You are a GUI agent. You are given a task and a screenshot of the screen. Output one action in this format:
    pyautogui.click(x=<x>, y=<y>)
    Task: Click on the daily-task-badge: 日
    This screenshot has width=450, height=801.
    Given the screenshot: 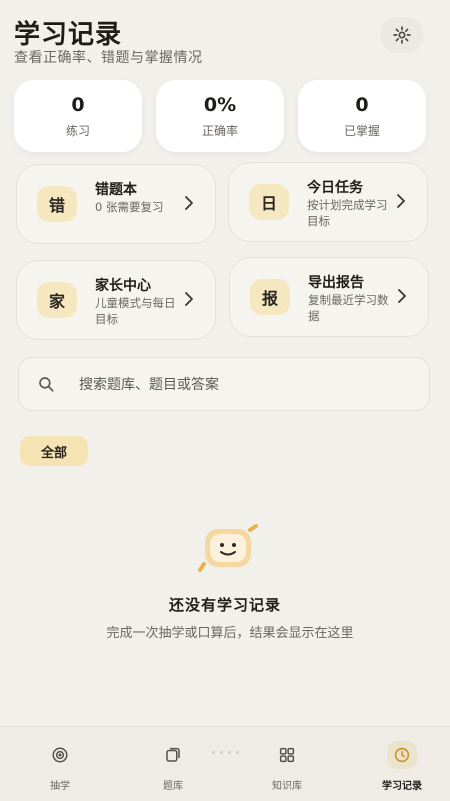 What is the action you would take?
    pyautogui.click(x=269, y=202)
    